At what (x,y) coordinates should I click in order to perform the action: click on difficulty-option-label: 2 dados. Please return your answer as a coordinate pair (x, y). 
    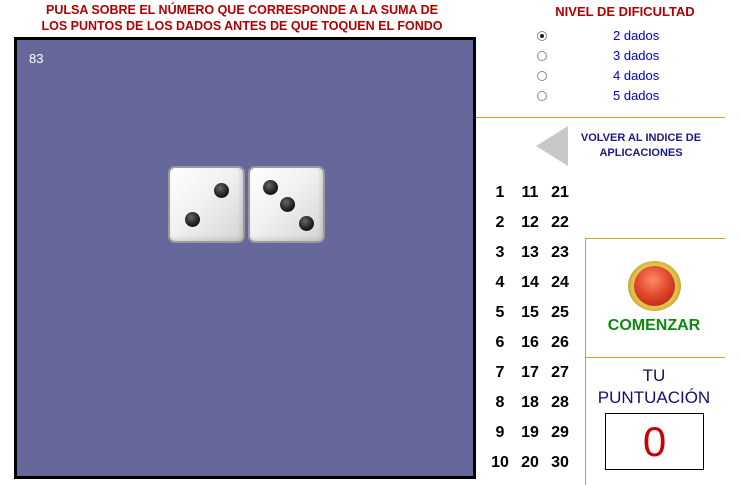
    Looking at the image, I should click on (636, 35).